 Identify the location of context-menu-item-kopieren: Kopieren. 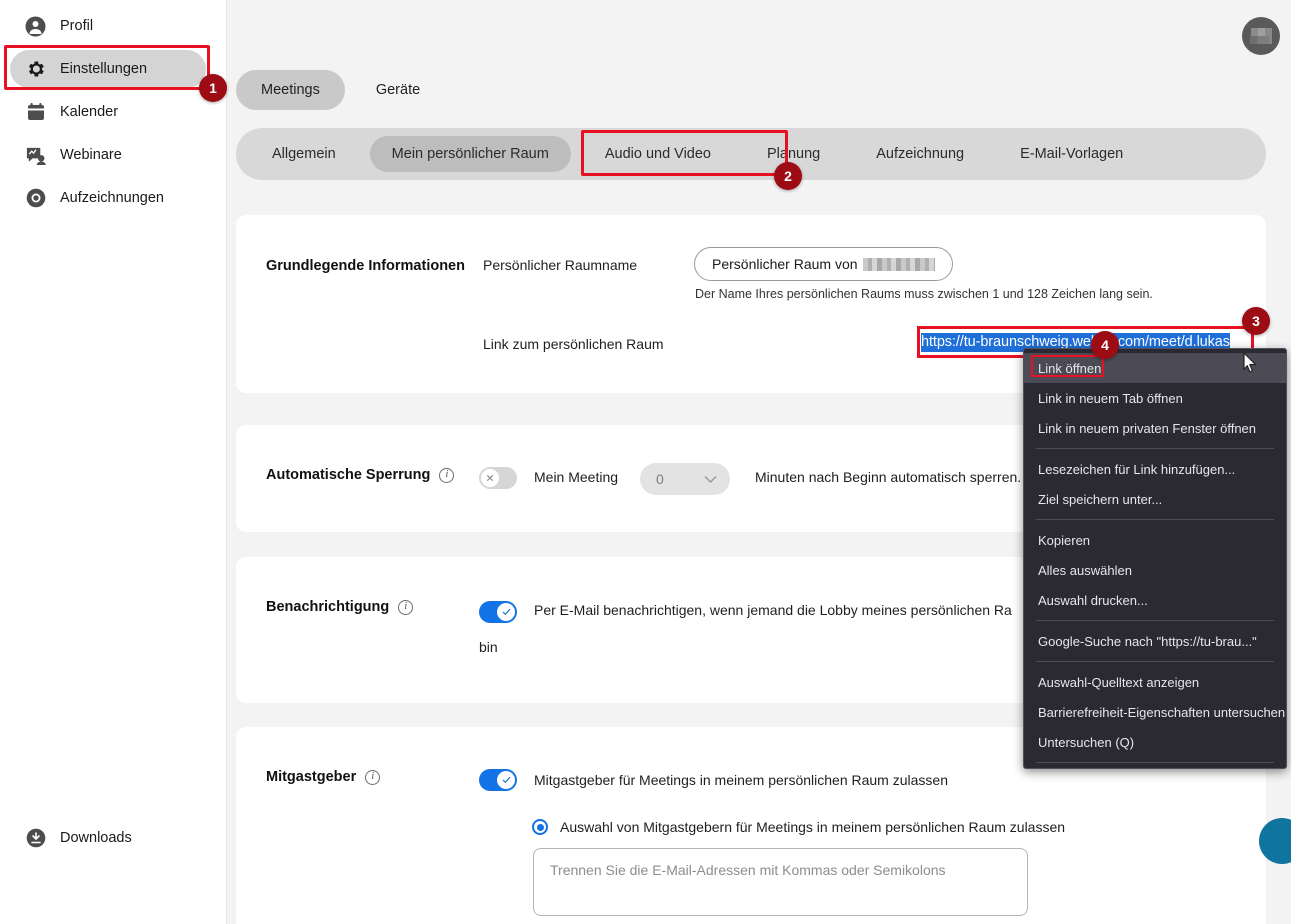
(1155, 540).